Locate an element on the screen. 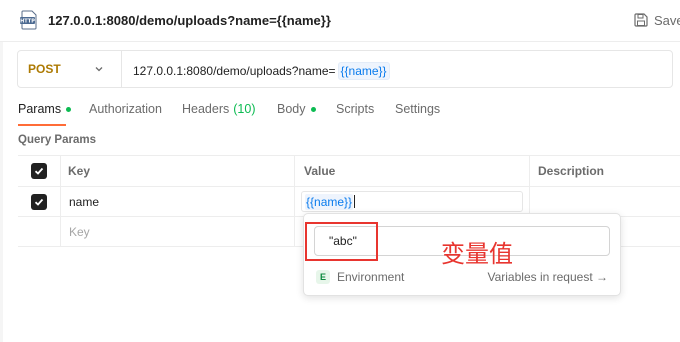 The image size is (680, 342). param-value-variable: {{name}} is located at coordinates (329, 201).